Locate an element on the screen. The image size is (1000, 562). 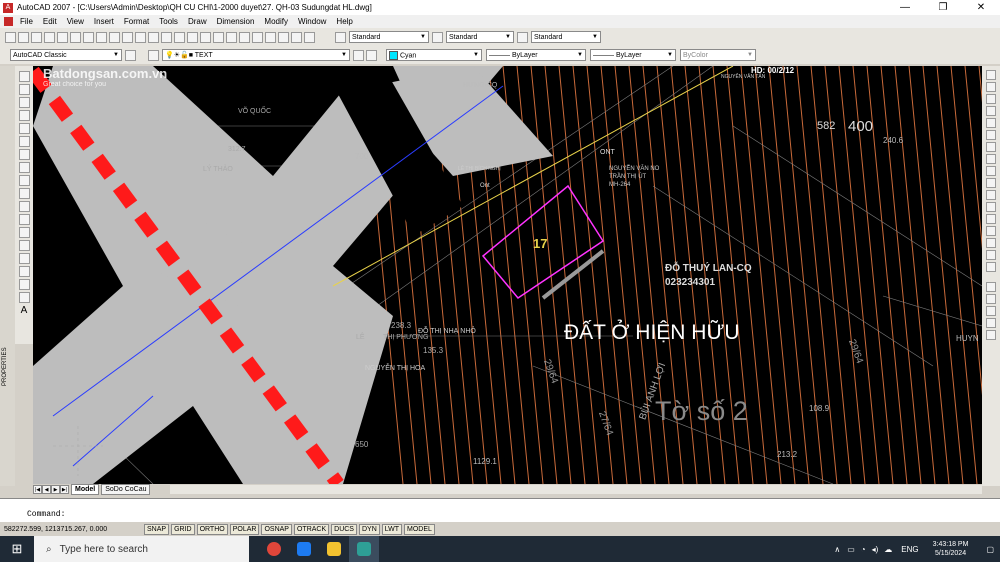
move-icon is located at coordinates (991, 135).